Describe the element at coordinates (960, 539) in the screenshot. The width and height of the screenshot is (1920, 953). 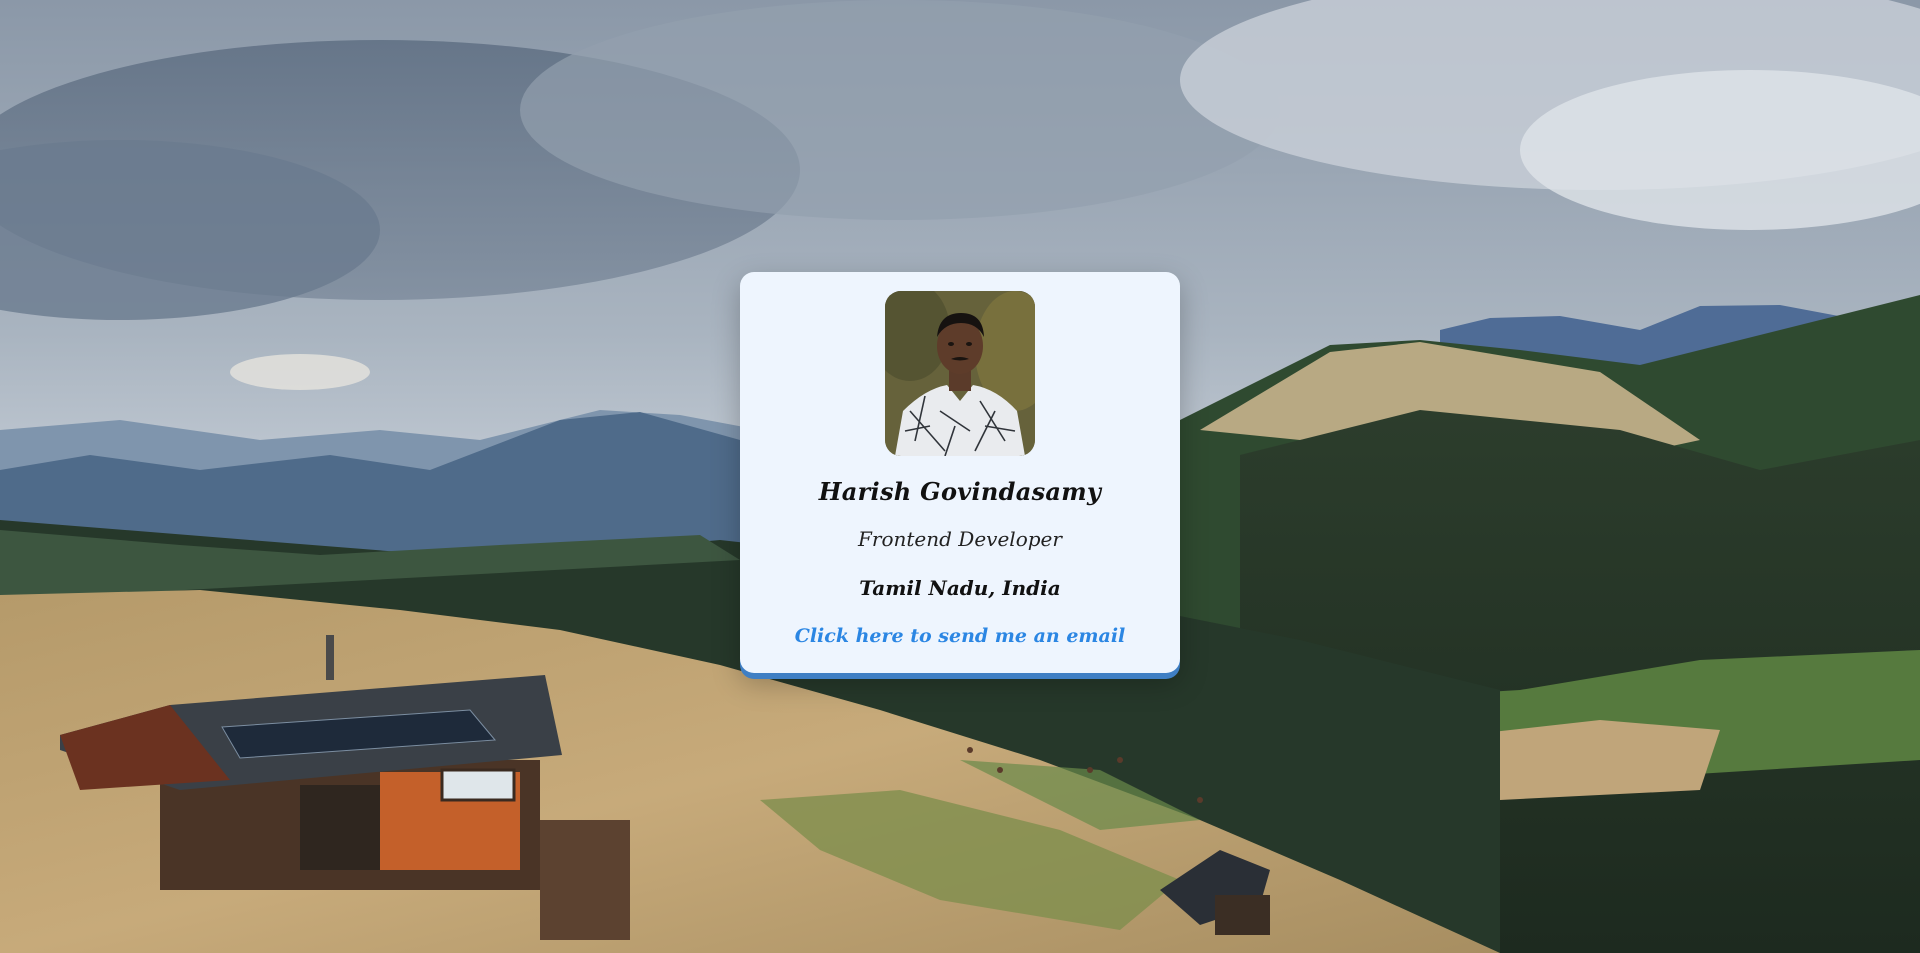
I see `profile-role: Frontend Developer` at that location.